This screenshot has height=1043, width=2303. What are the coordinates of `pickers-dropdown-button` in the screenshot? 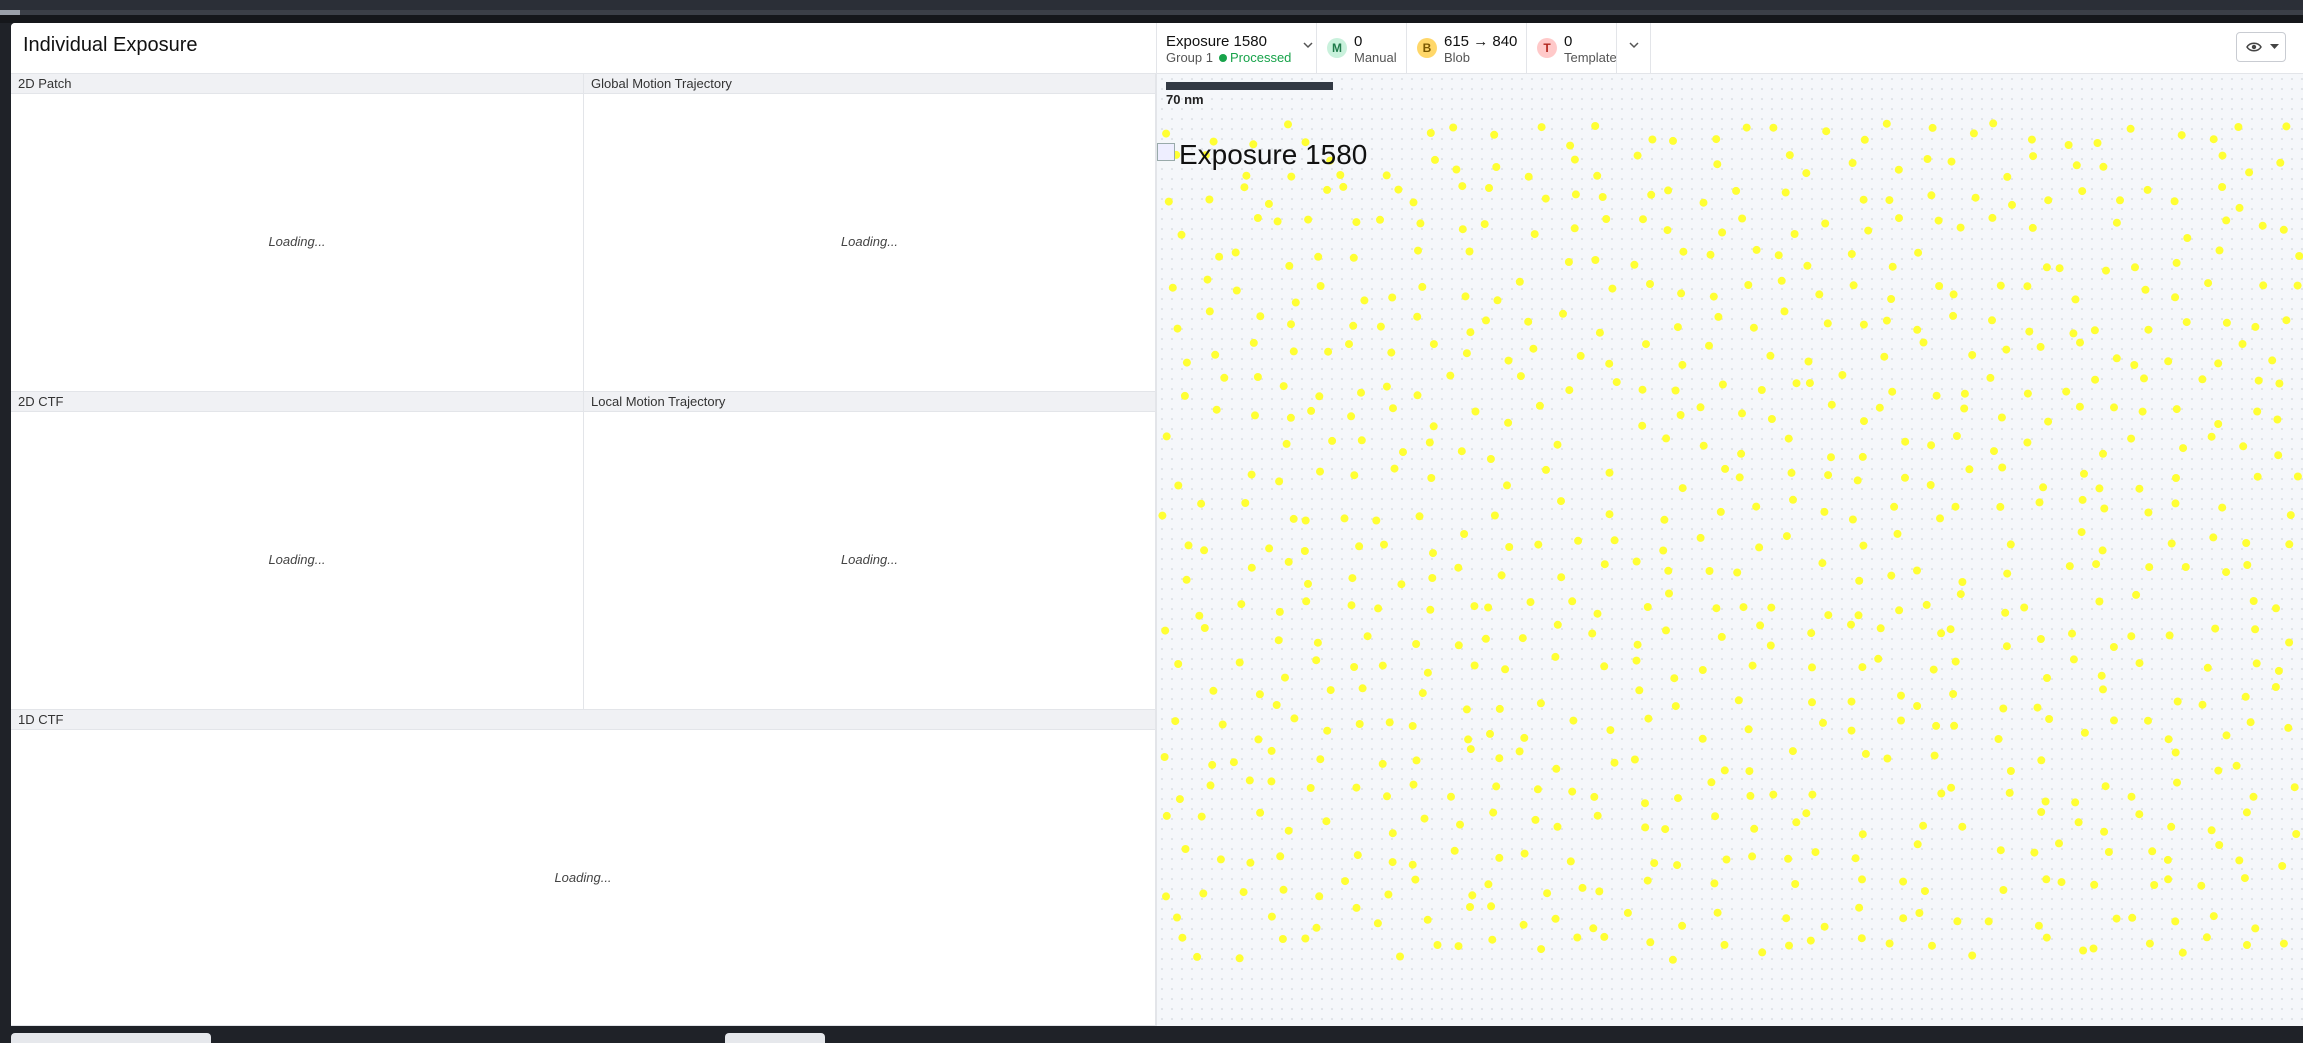 It's located at (1633, 48).